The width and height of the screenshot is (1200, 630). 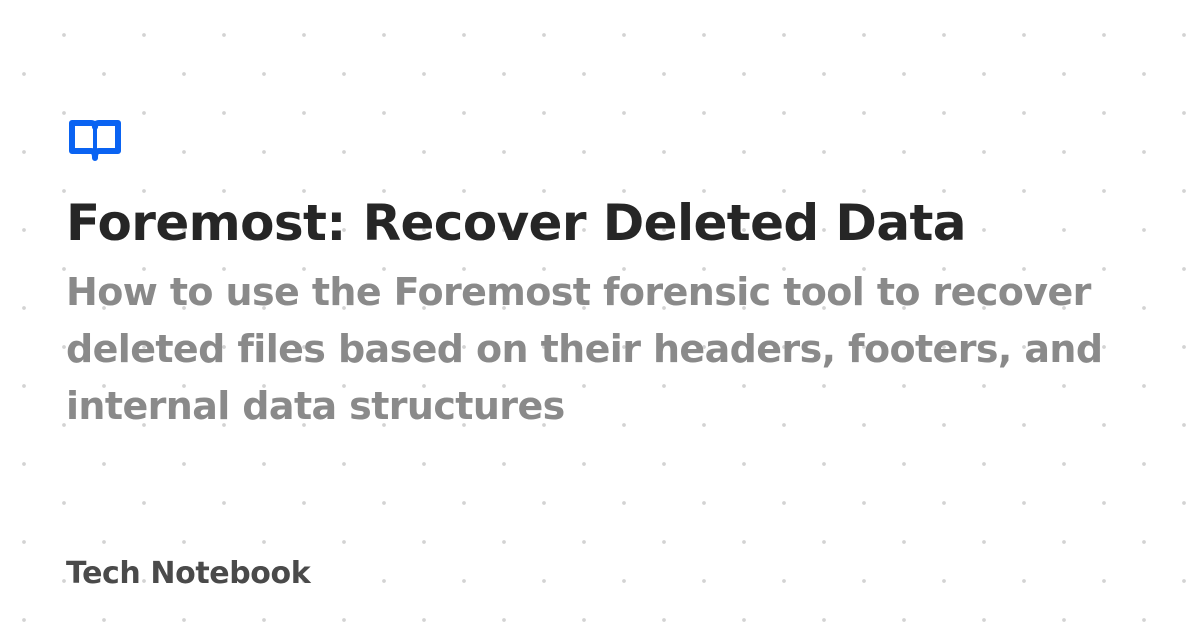 I want to click on site-name: Tech Notebook, so click(x=188, y=573).